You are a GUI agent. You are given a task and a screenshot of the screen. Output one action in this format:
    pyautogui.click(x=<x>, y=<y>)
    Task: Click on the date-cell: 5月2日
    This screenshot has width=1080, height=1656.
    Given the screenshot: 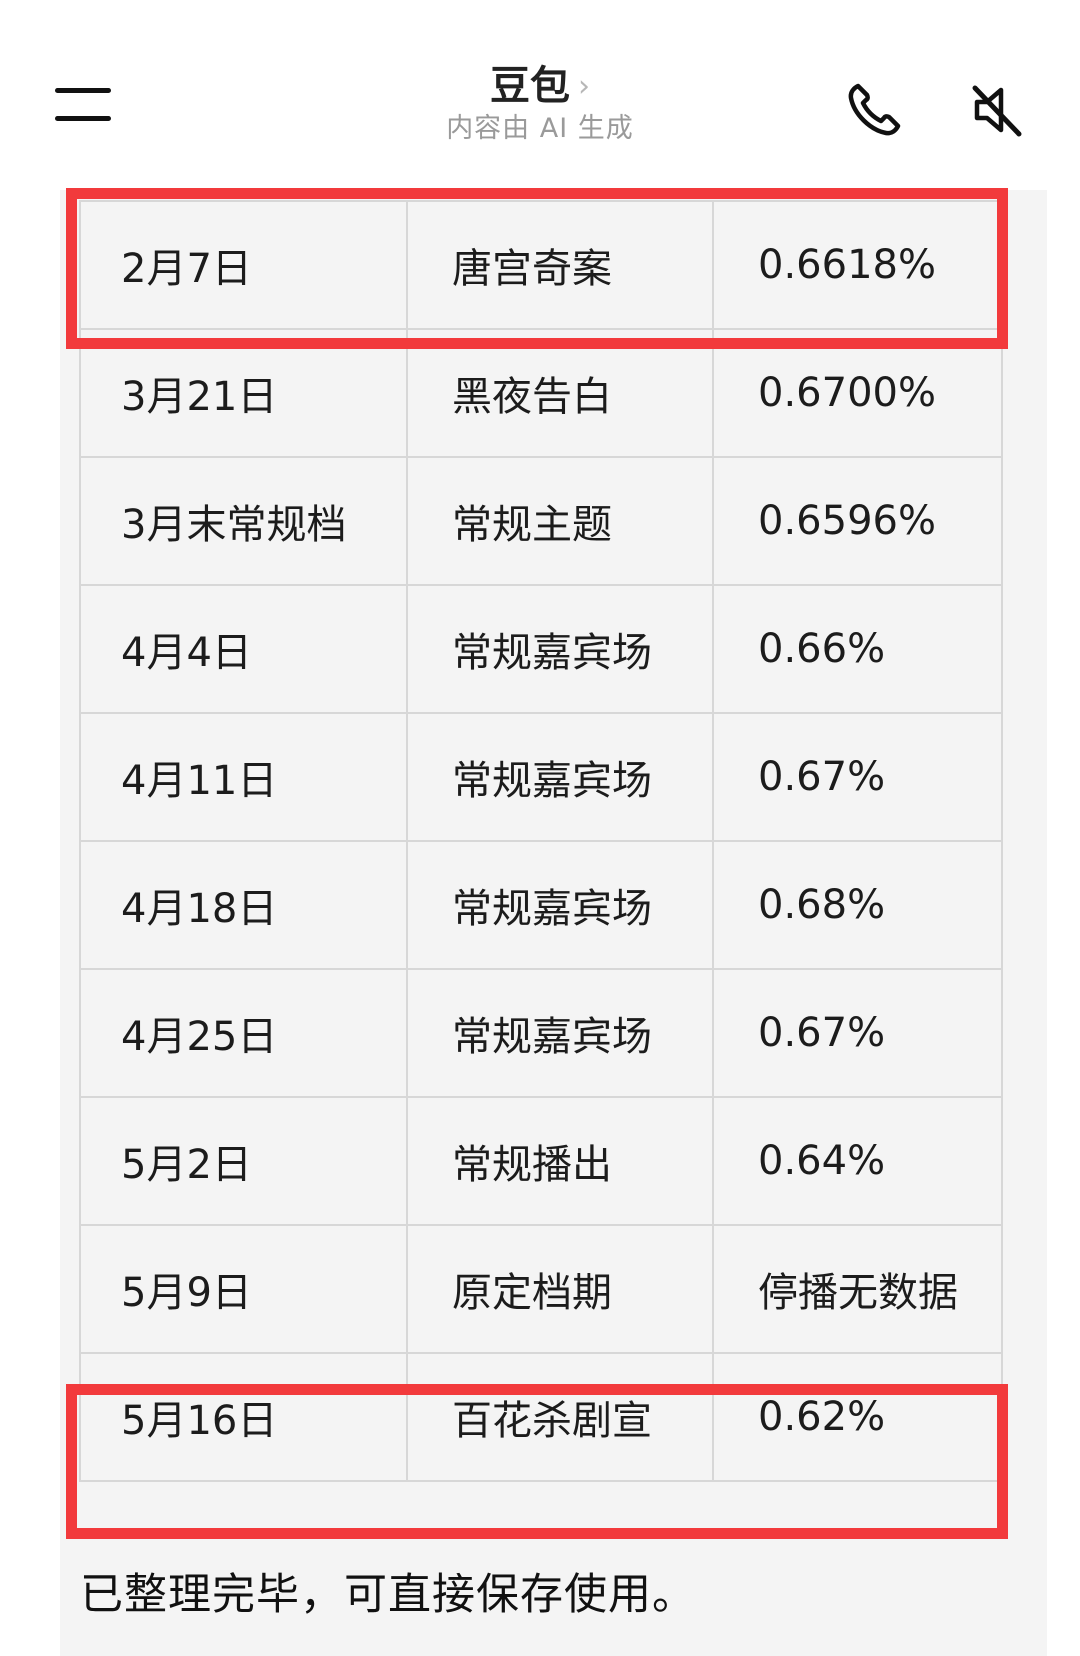 What is the action you would take?
    pyautogui.click(x=243, y=1161)
    